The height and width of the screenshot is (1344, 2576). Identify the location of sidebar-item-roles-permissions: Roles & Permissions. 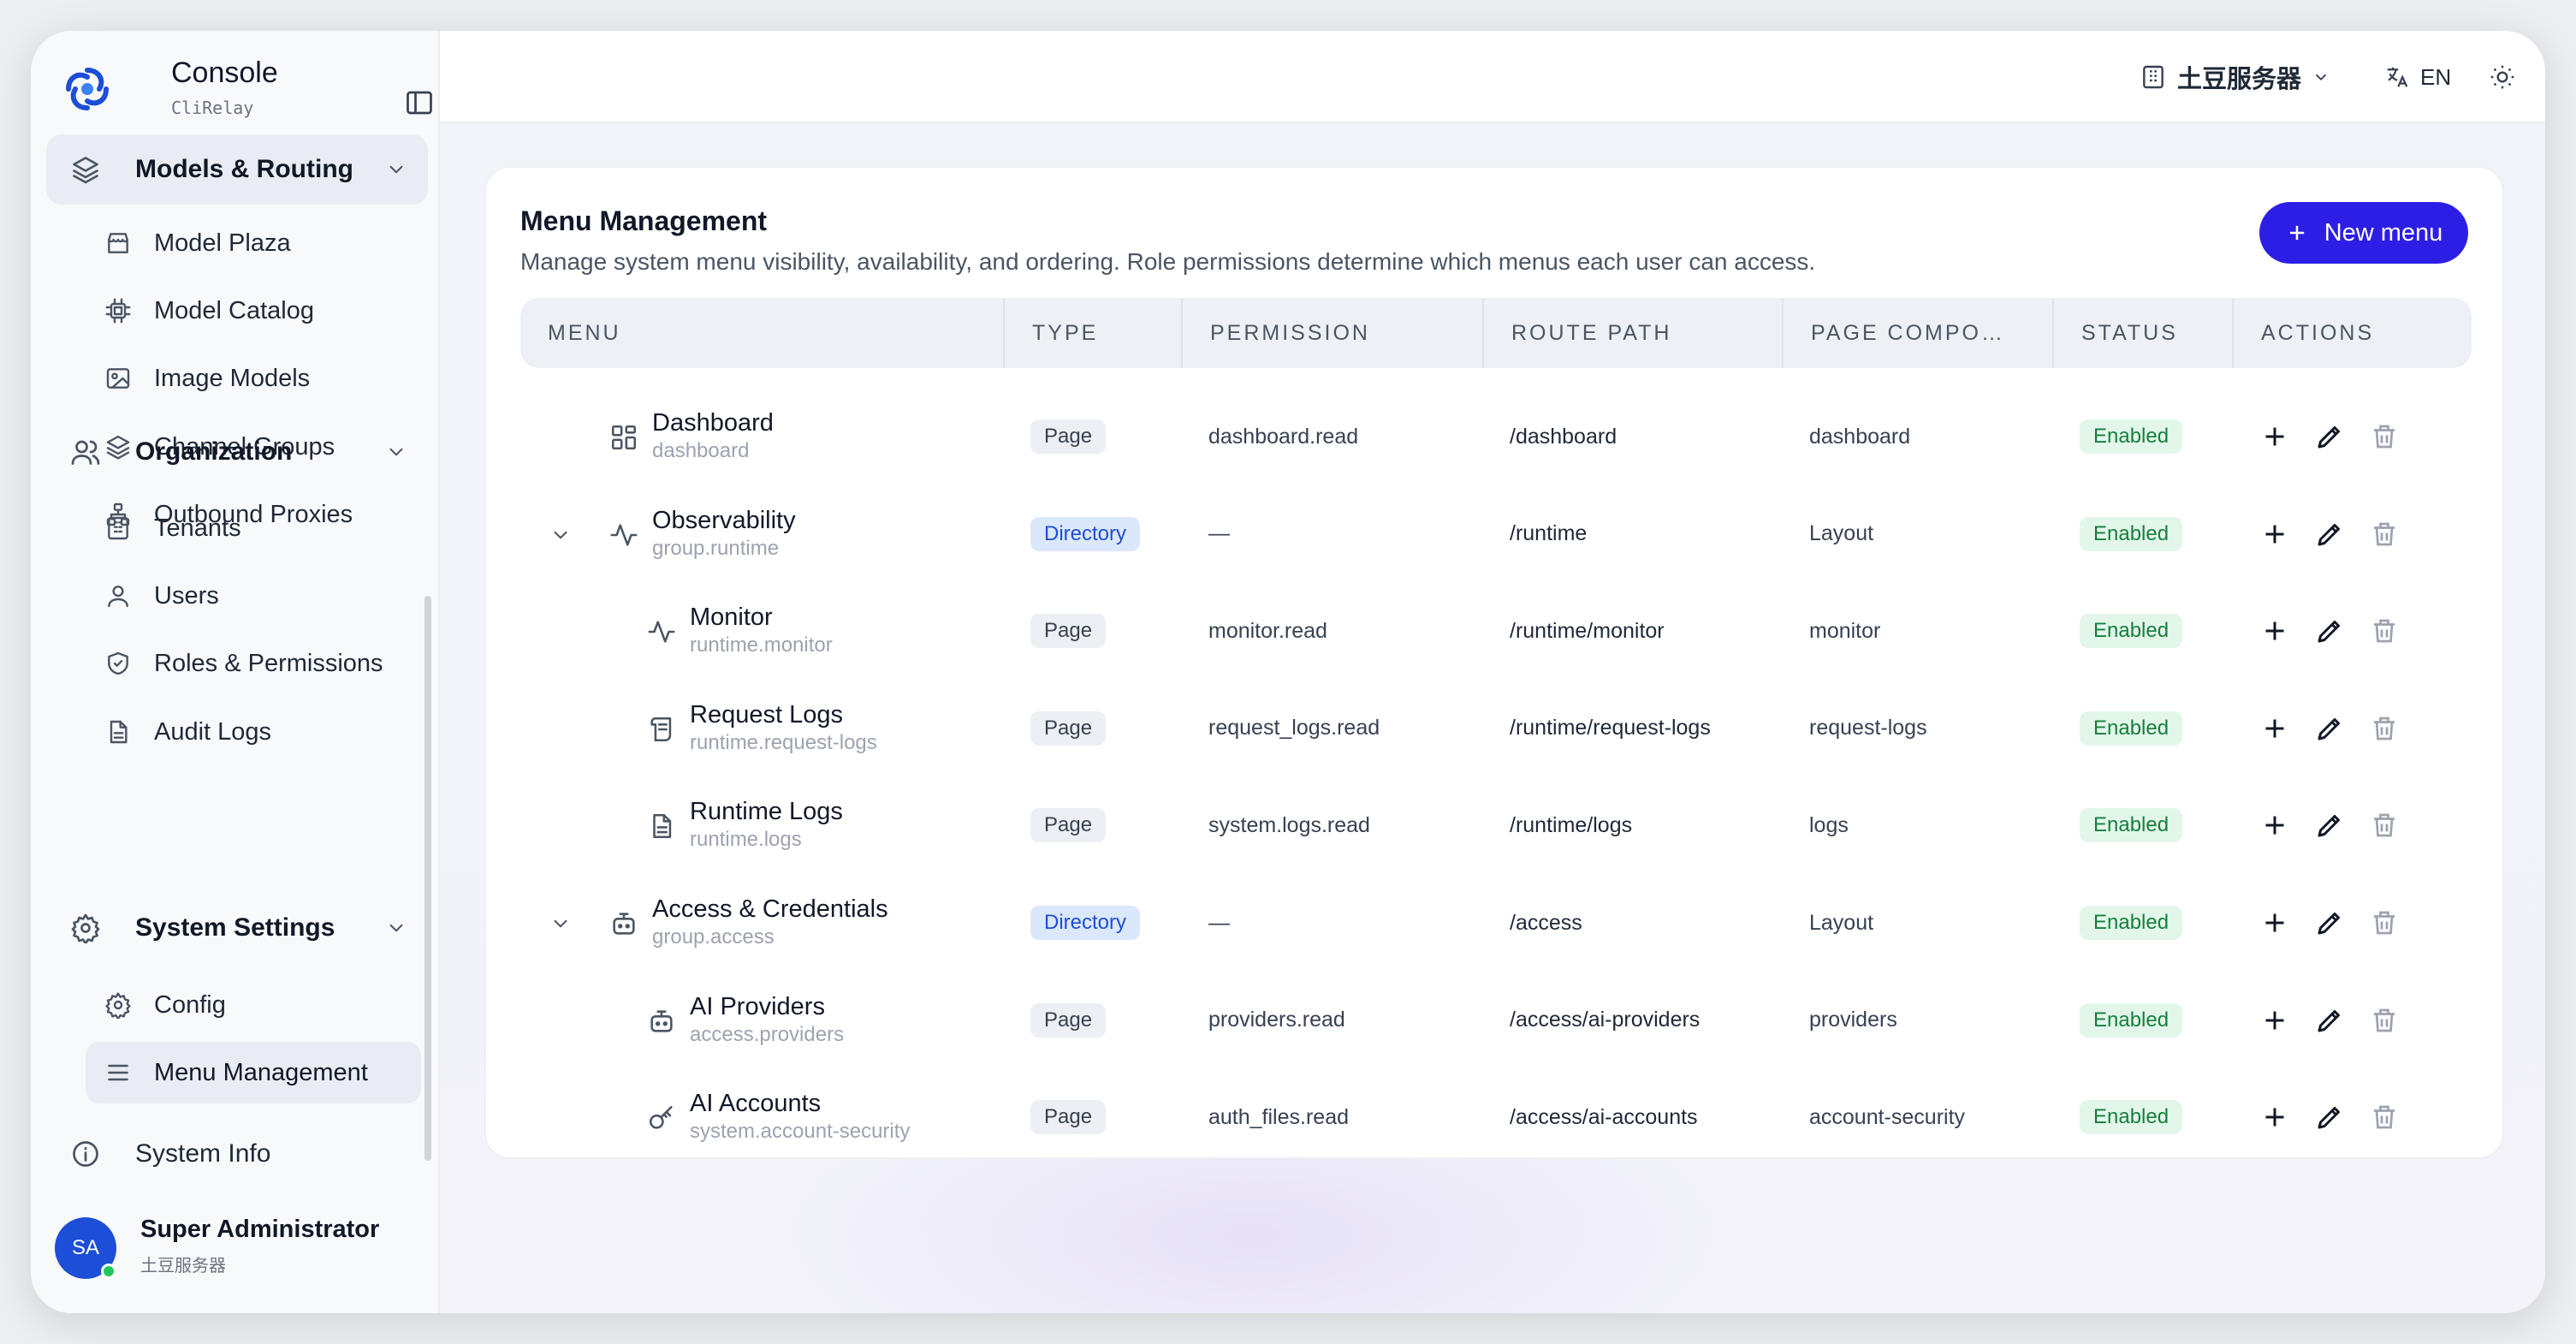
(253, 663).